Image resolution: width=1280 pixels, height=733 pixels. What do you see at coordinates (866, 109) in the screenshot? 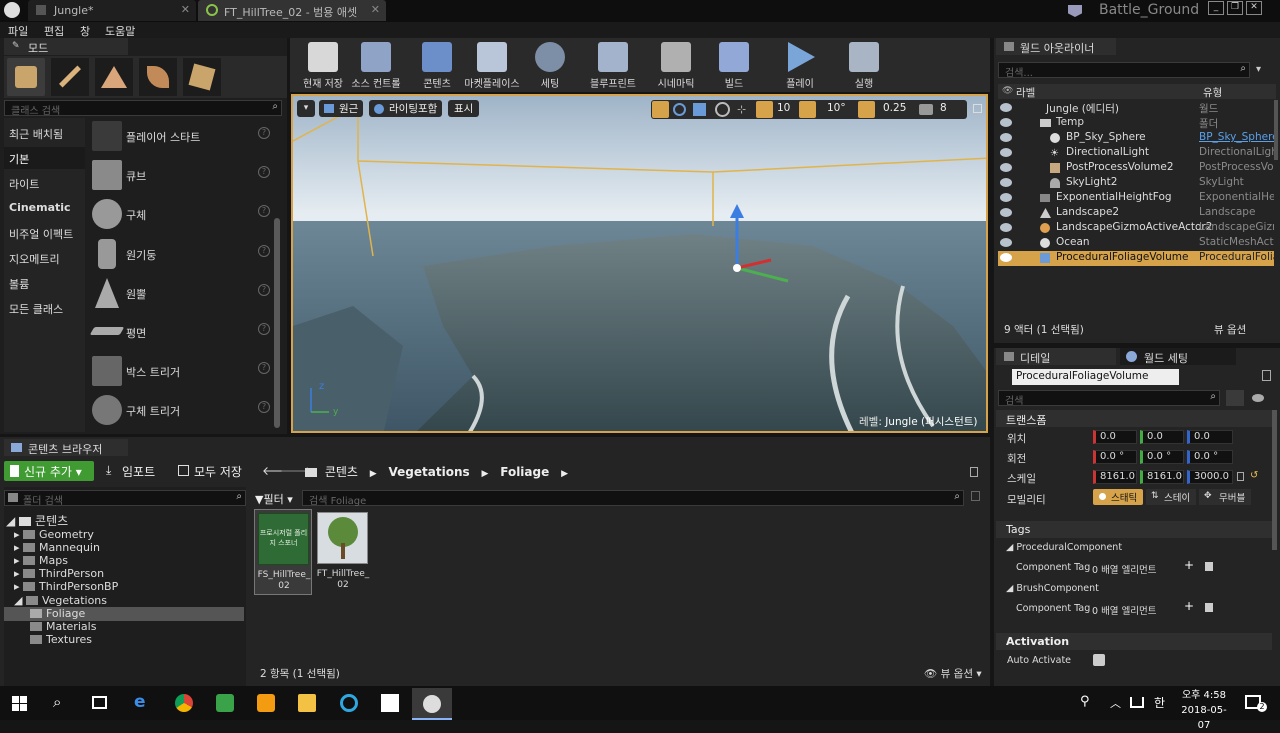
I see `scale-snap-icon` at bounding box center [866, 109].